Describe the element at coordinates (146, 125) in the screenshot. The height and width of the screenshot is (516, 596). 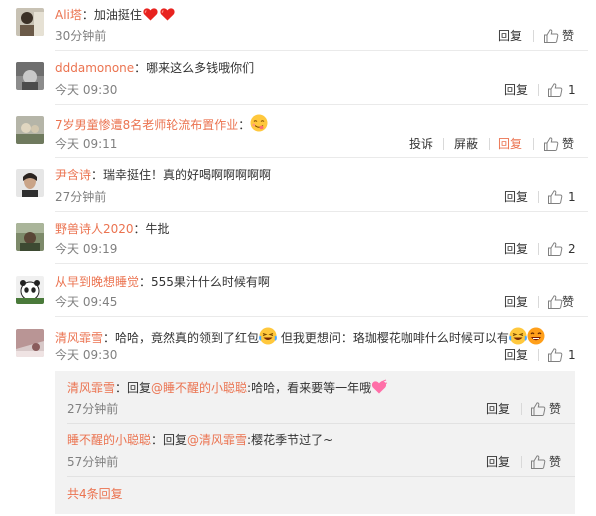
I see `comment-username: 7岁男童惨遭8名老师轮流布置作业` at that location.